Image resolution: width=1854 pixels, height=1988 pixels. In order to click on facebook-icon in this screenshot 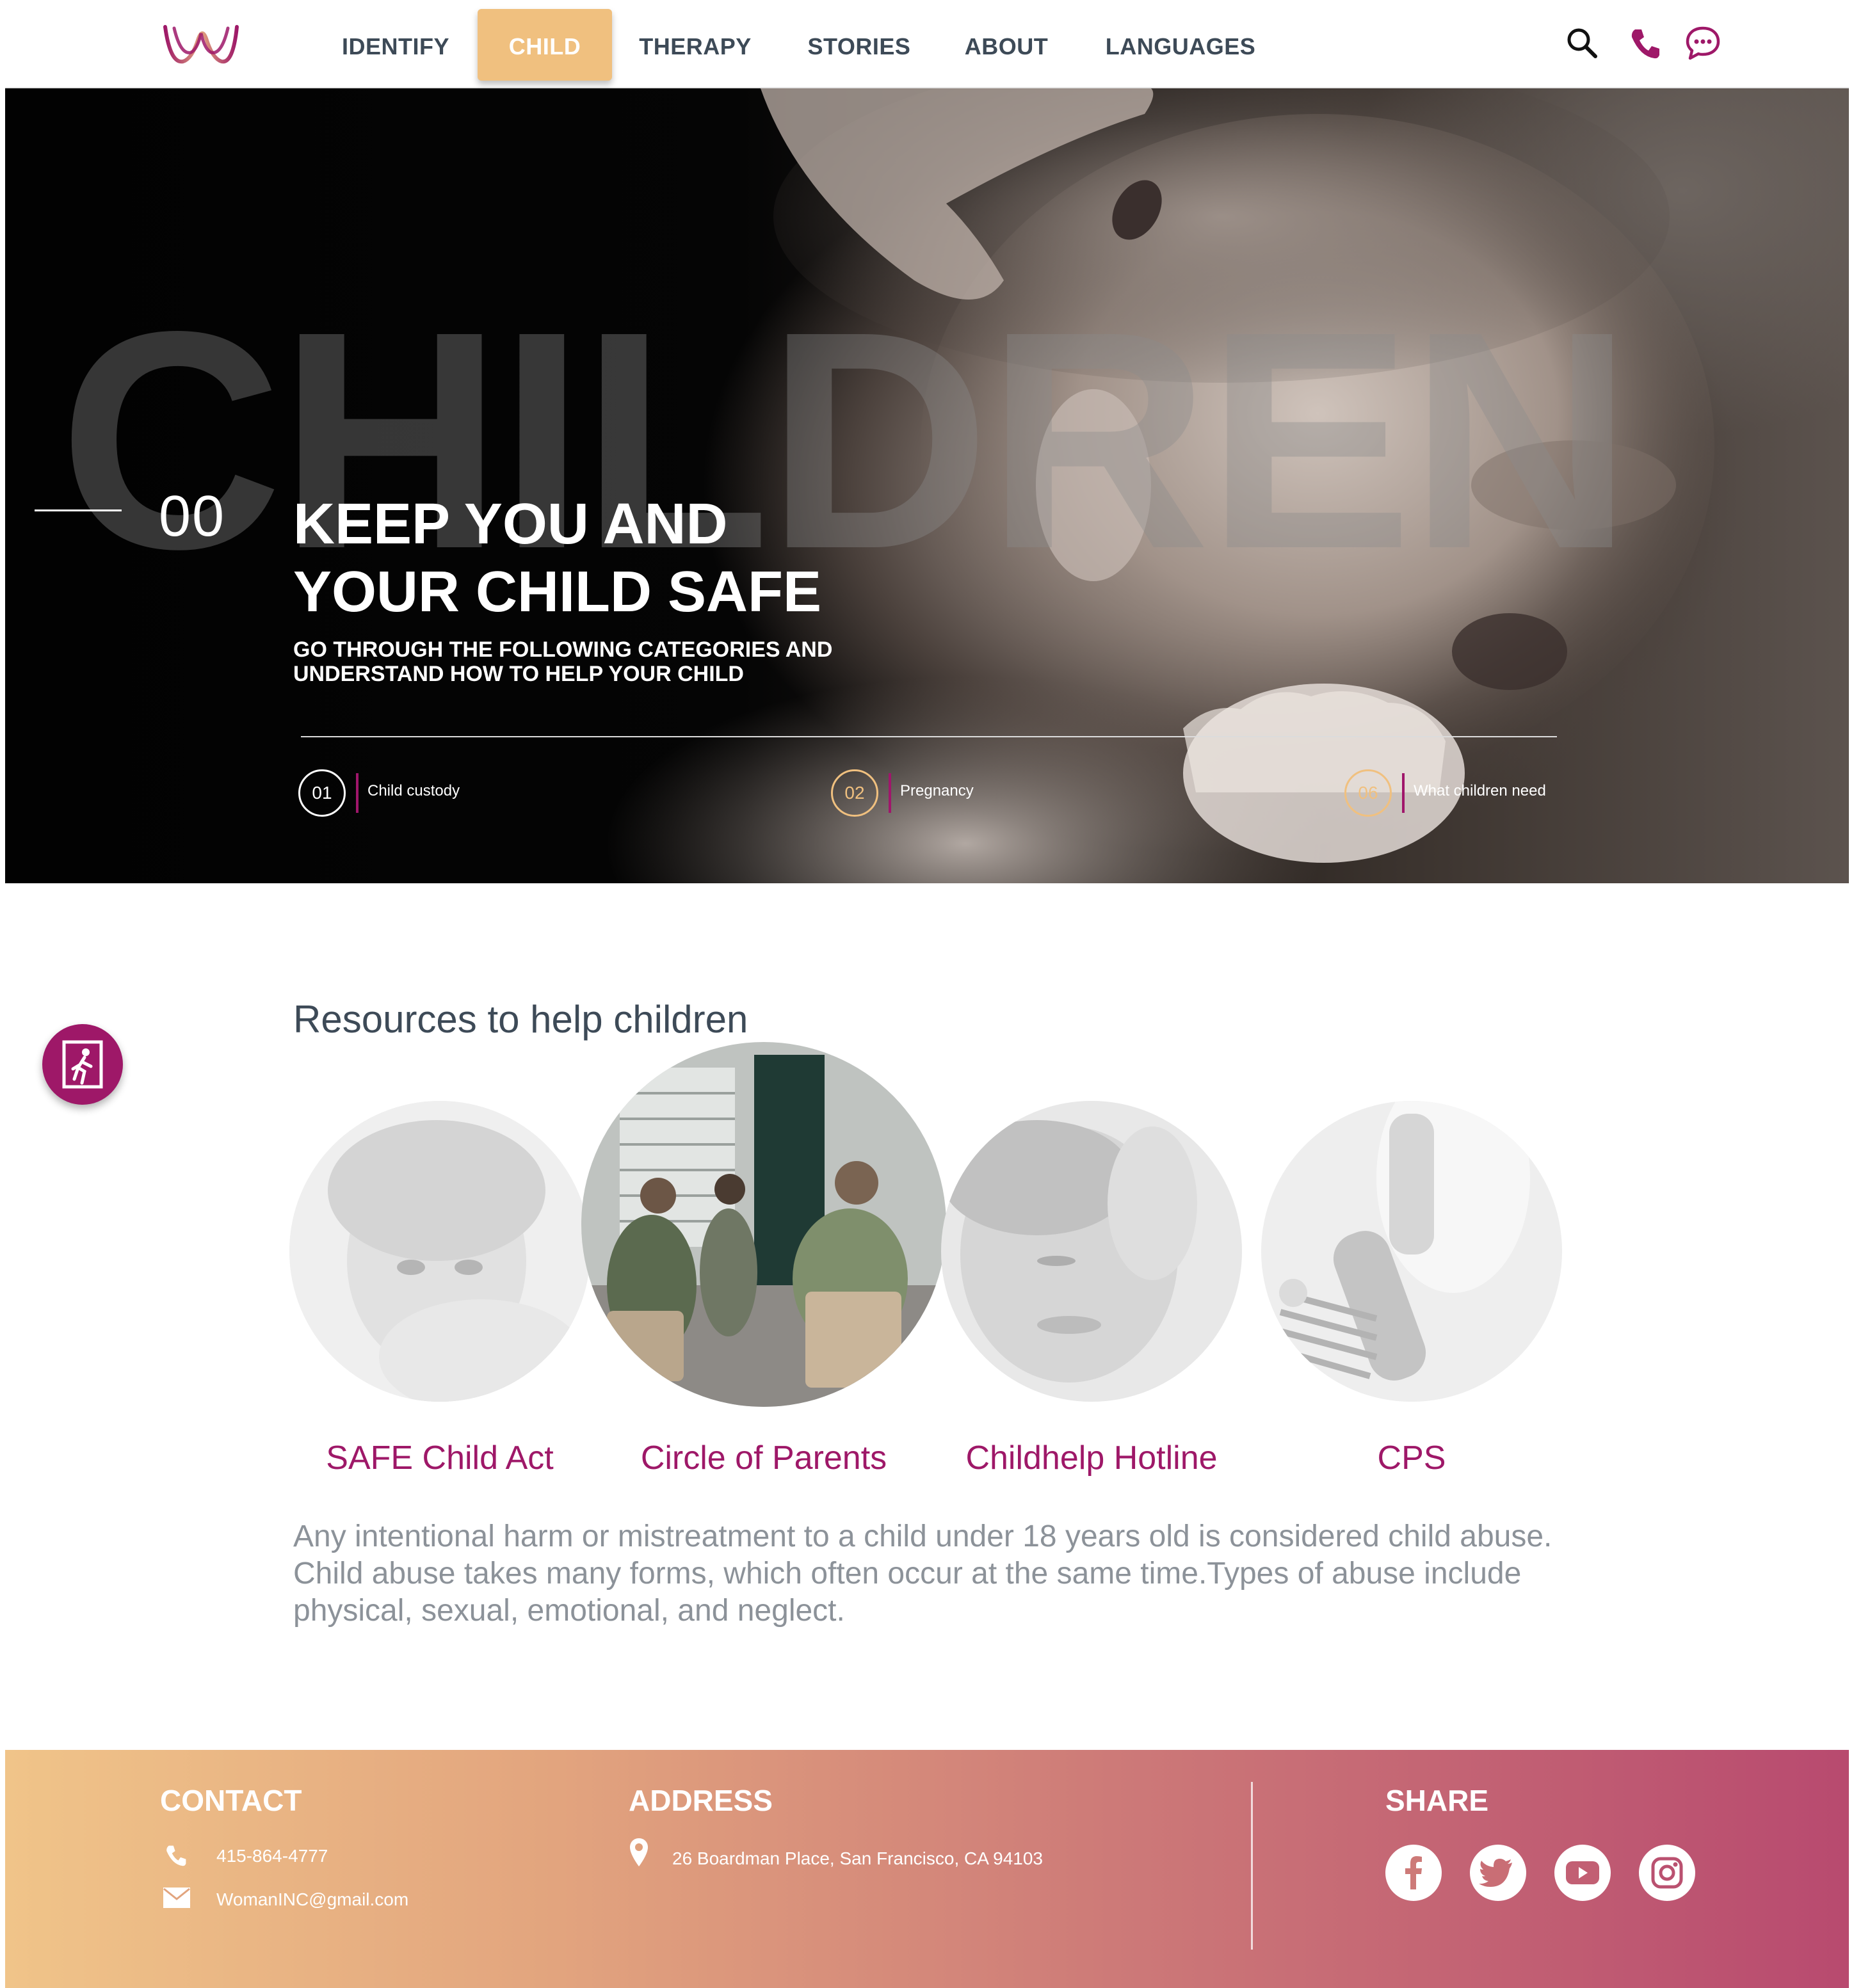, I will do `click(1413, 1873)`.